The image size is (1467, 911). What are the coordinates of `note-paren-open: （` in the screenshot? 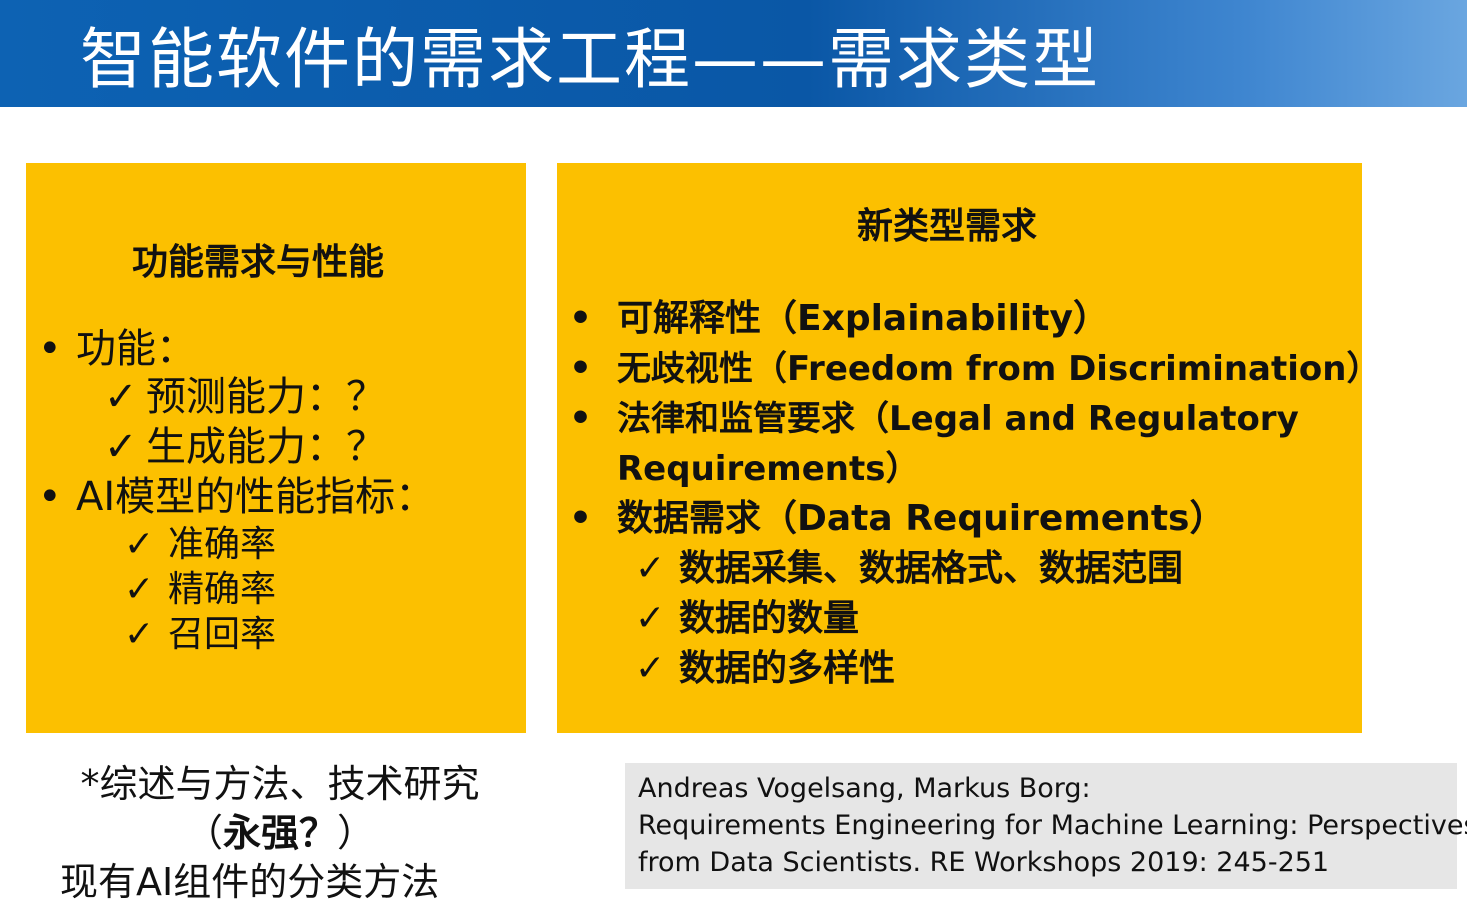 It's located at (203, 833).